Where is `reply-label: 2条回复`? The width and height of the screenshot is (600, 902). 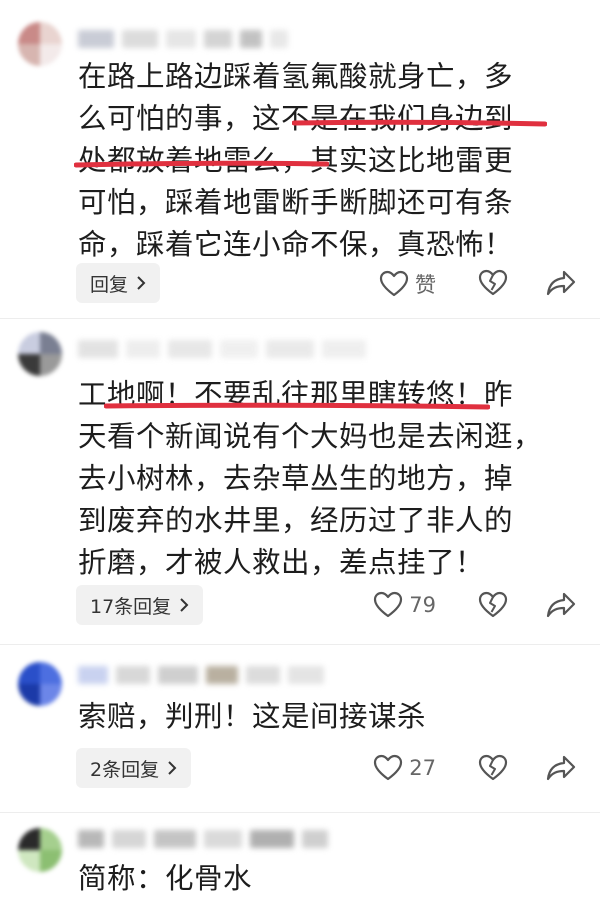
reply-label: 2条回复 is located at coordinates (125, 769).